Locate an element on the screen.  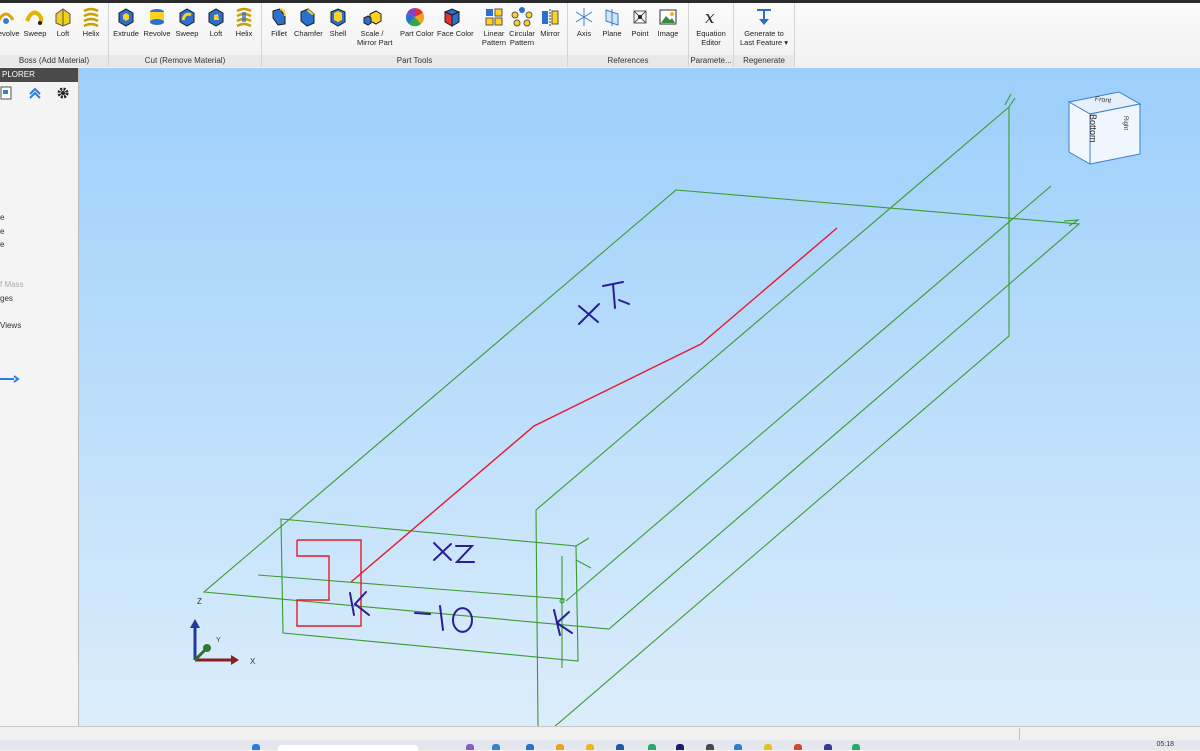
equation-editor-button: x Equation Editor is located at coordinates (711, 26).